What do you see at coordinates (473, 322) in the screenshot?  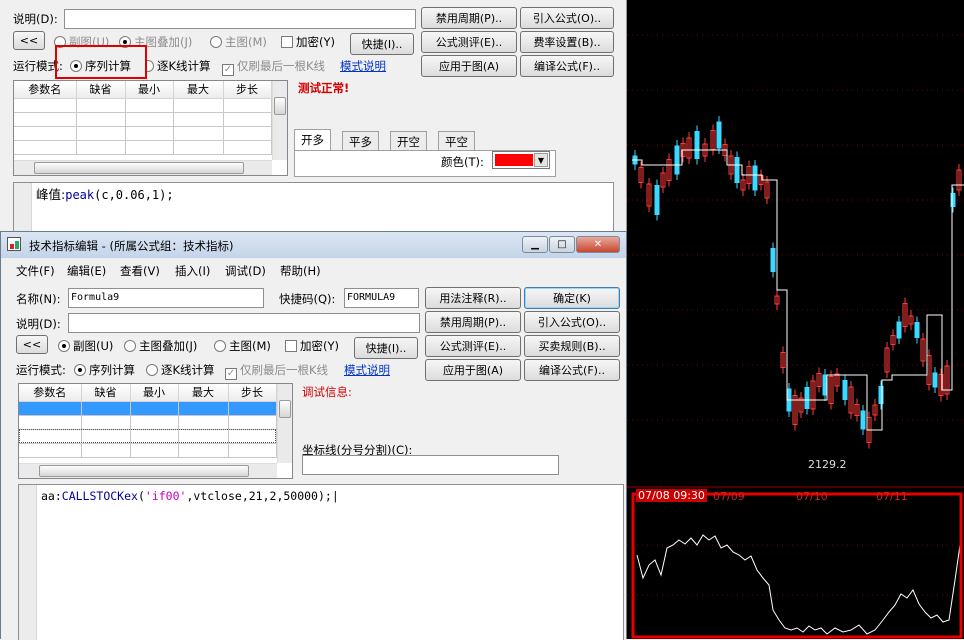 I see `disable-period-button: 禁用周期(P)..` at bounding box center [473, 322].